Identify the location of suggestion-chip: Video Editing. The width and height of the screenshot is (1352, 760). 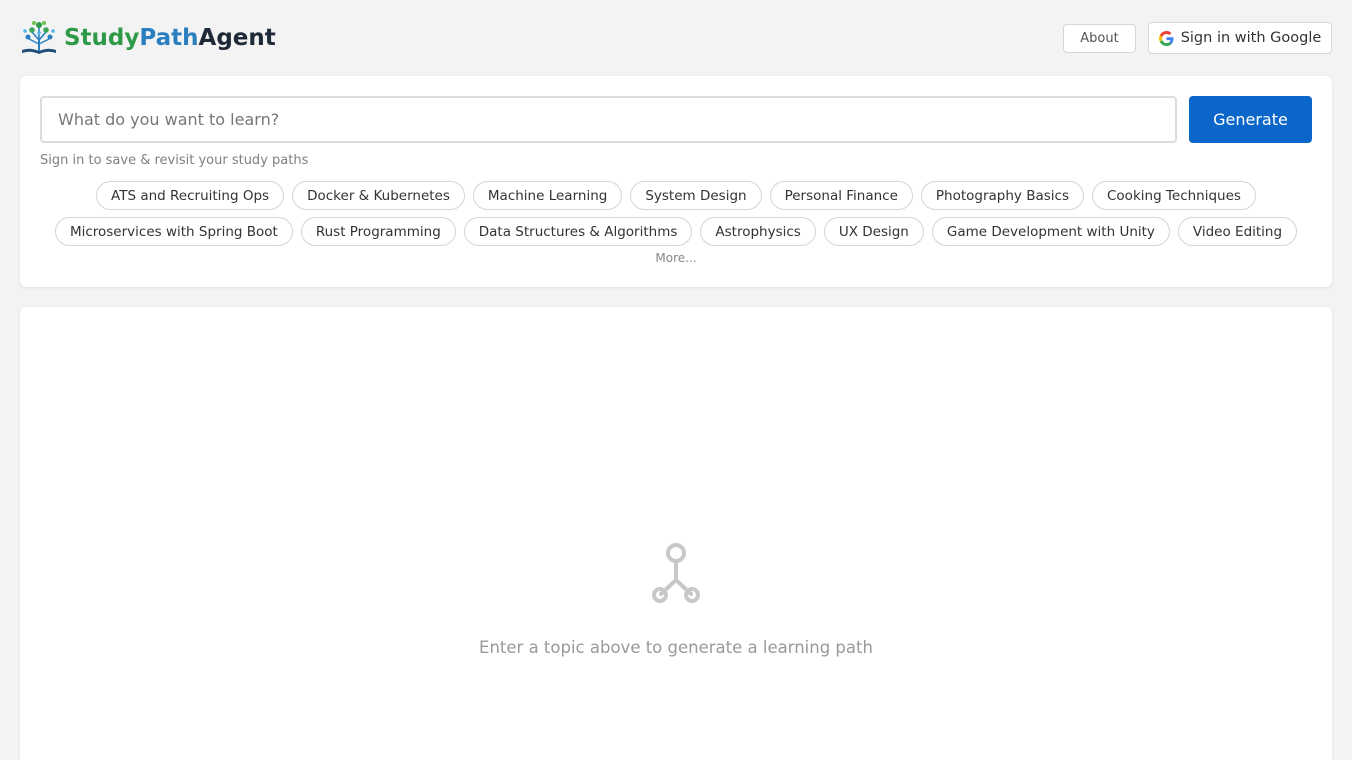
(1237, 231).